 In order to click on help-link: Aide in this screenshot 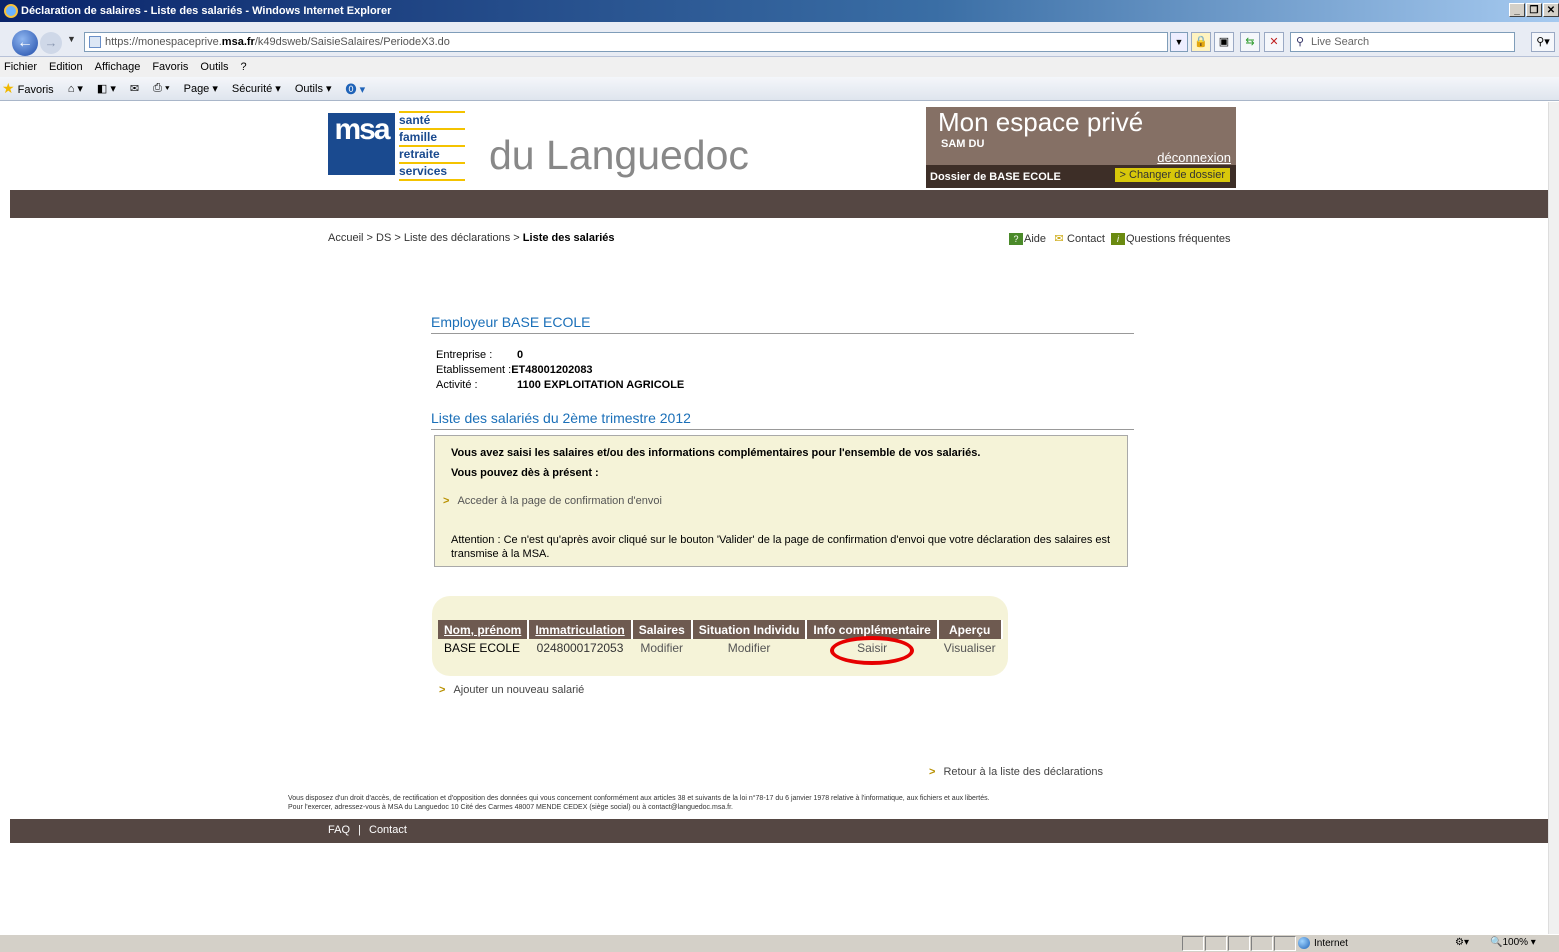, I will do `click(1035, 239)`.